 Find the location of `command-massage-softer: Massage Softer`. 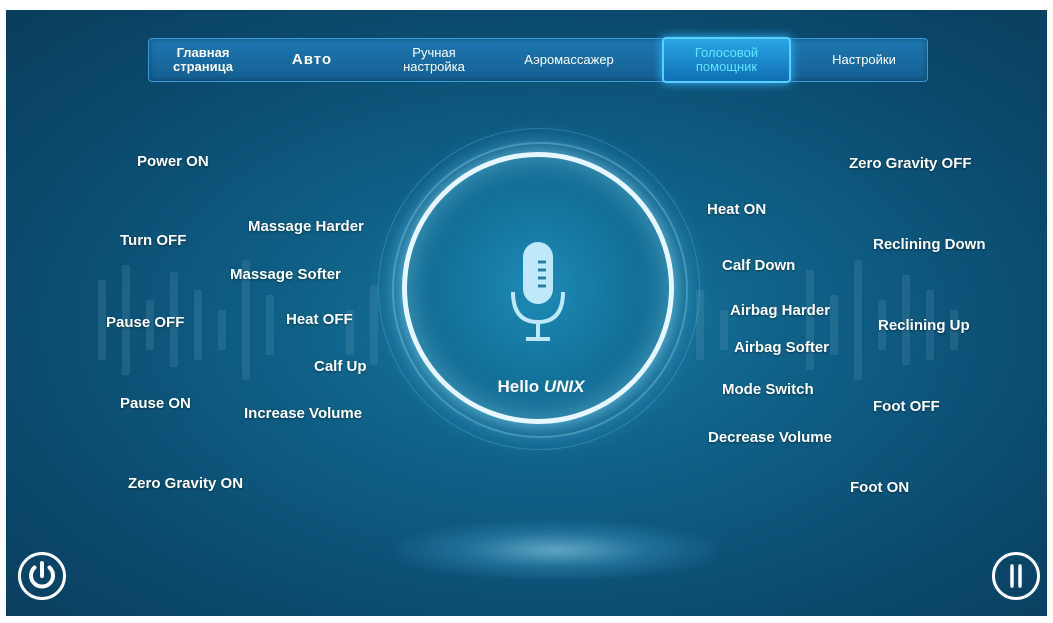

command-massage-softer: Massage Softer is located at coordinates (285, 274).